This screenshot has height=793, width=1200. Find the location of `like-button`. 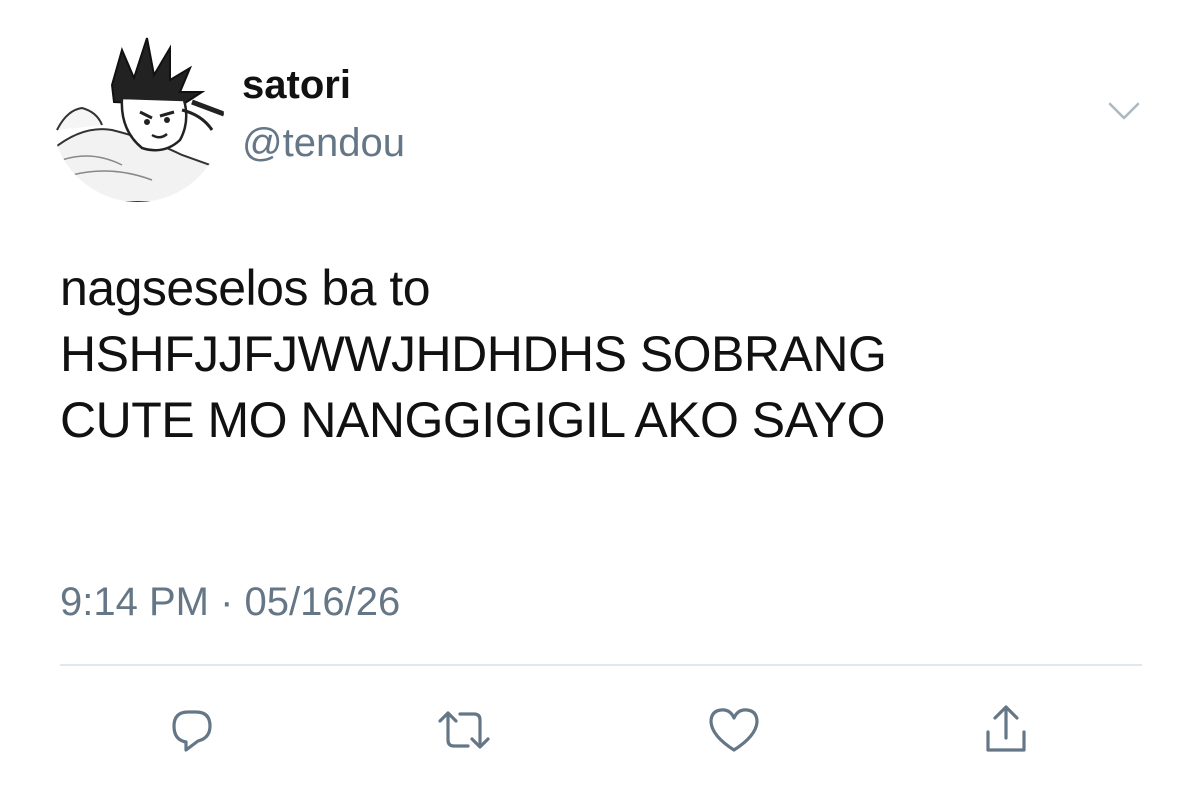

like-button is located at coordinates (734, 730).